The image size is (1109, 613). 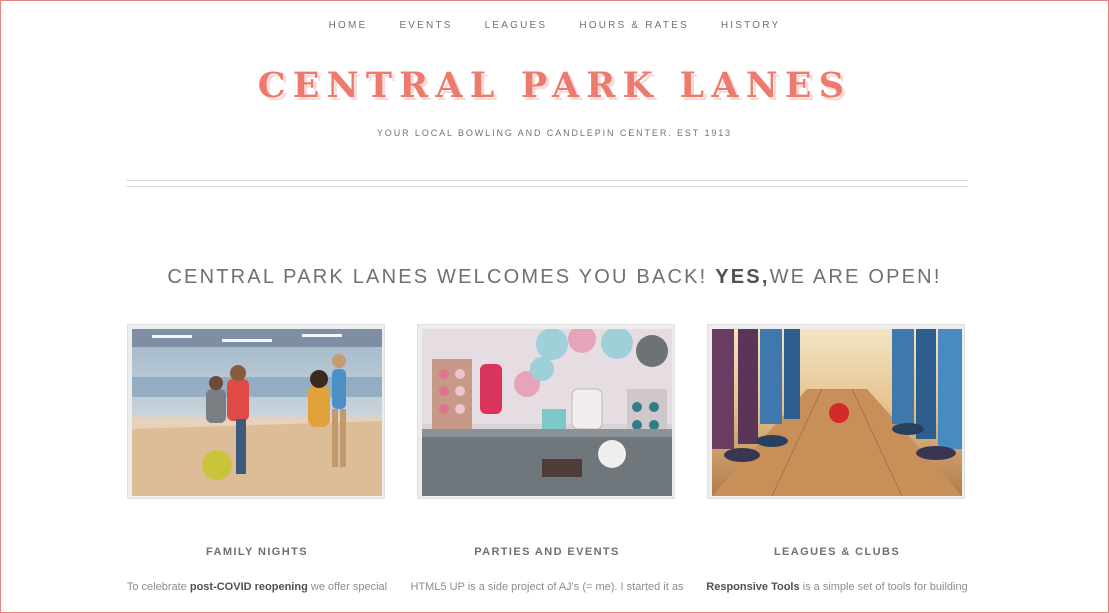 What do you see at coordinates (742, 277) in the screenshot?
I see `headline-bold: YES,` at bounding box center [742, 277].